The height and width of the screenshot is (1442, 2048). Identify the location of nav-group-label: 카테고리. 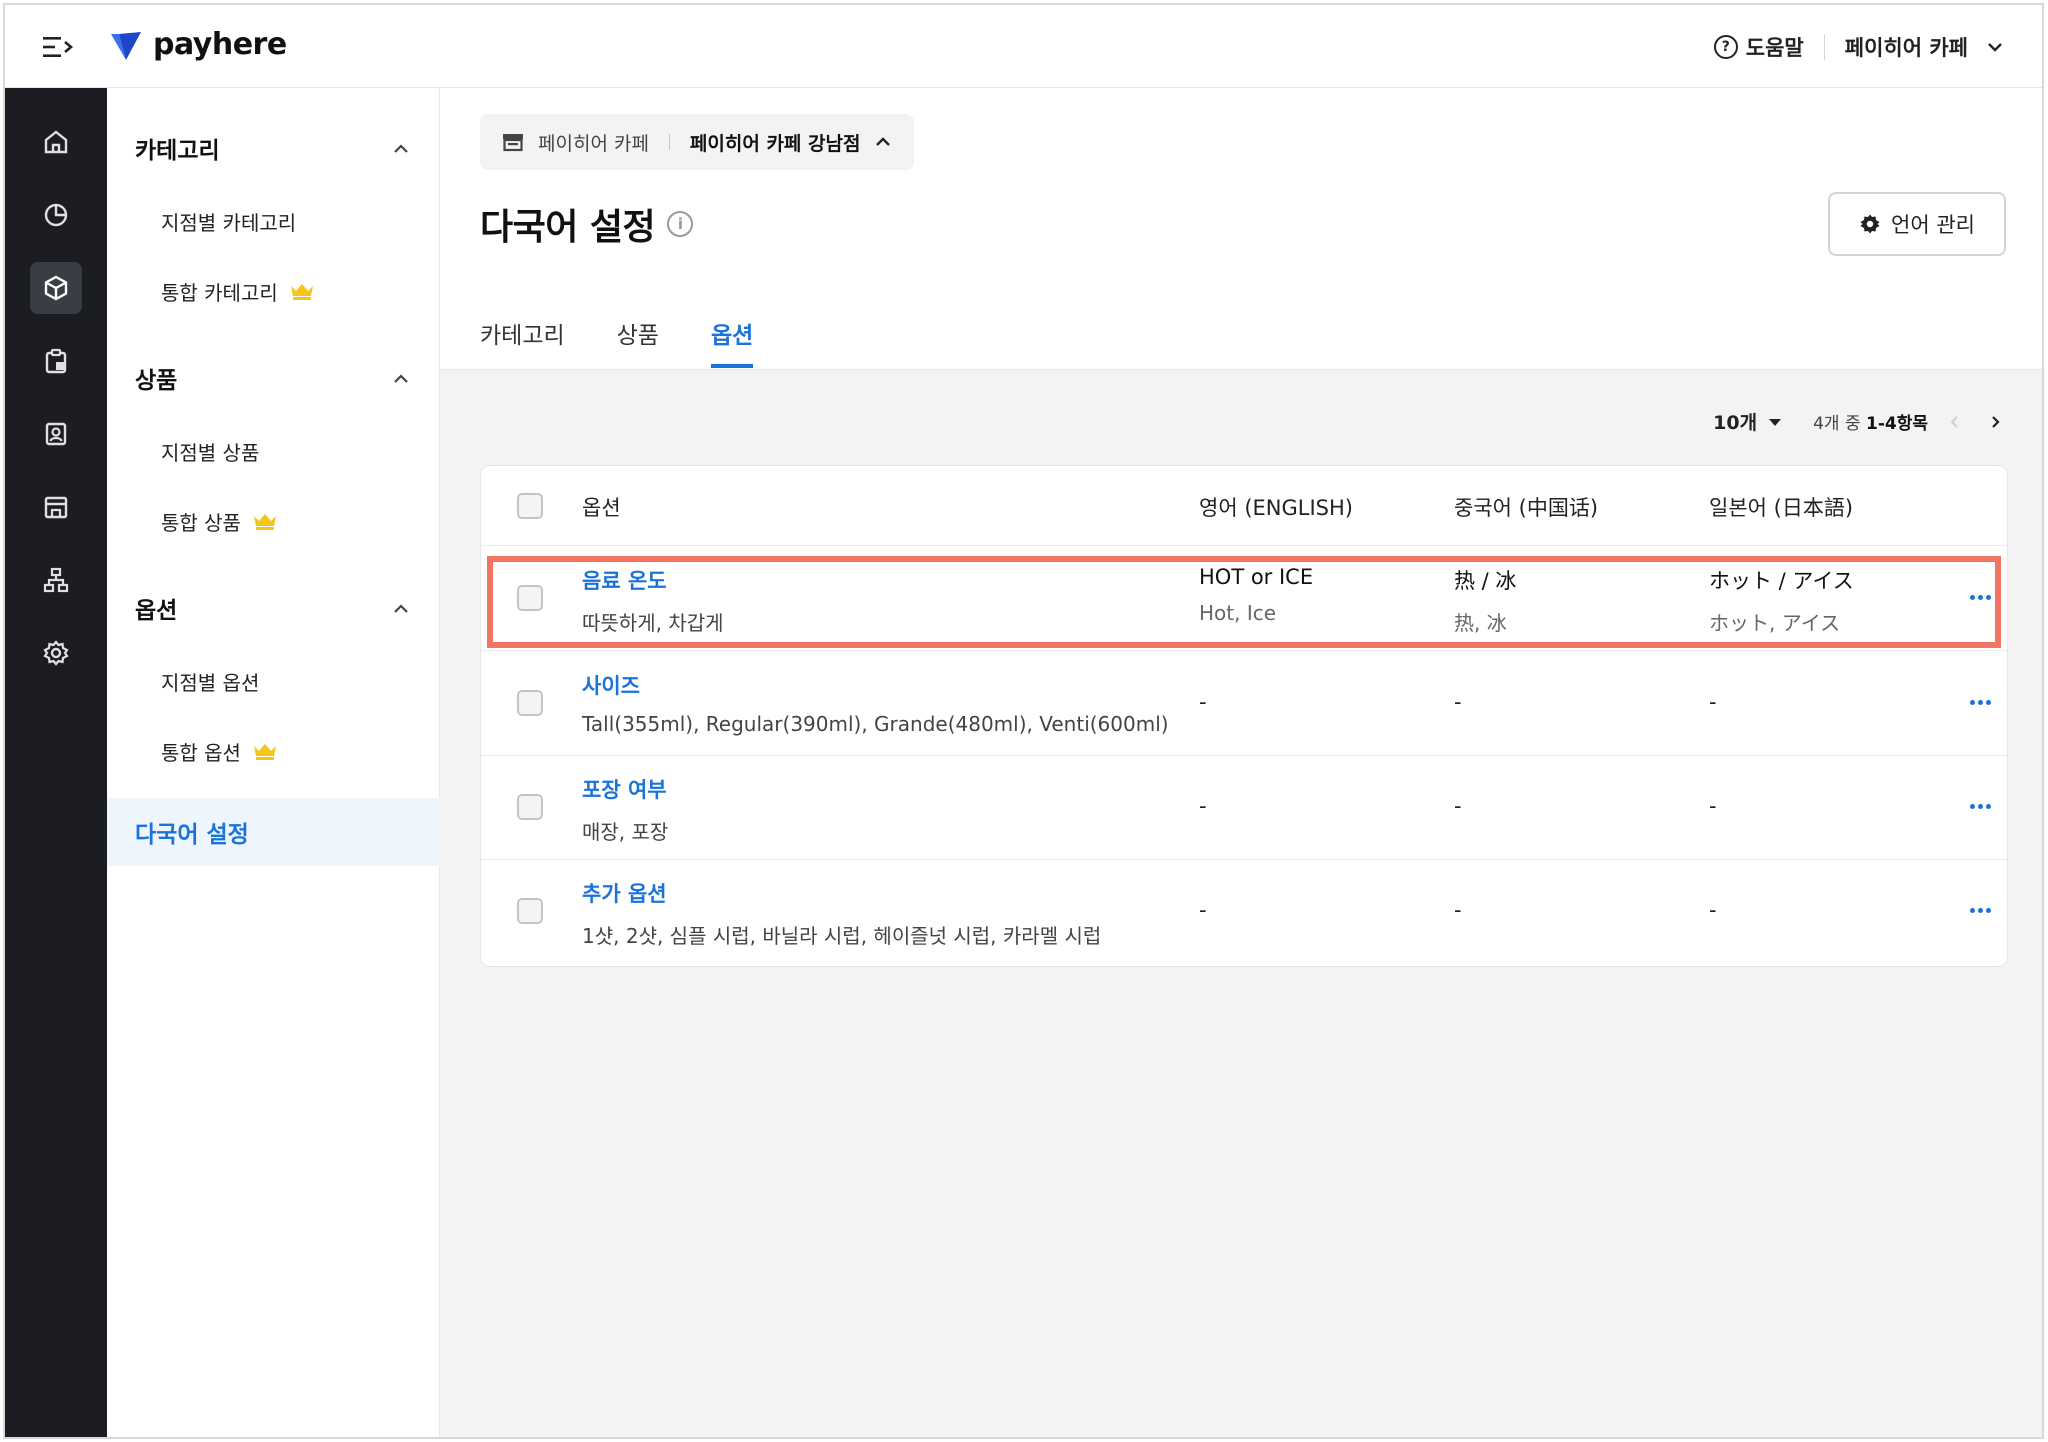
(177, 151).